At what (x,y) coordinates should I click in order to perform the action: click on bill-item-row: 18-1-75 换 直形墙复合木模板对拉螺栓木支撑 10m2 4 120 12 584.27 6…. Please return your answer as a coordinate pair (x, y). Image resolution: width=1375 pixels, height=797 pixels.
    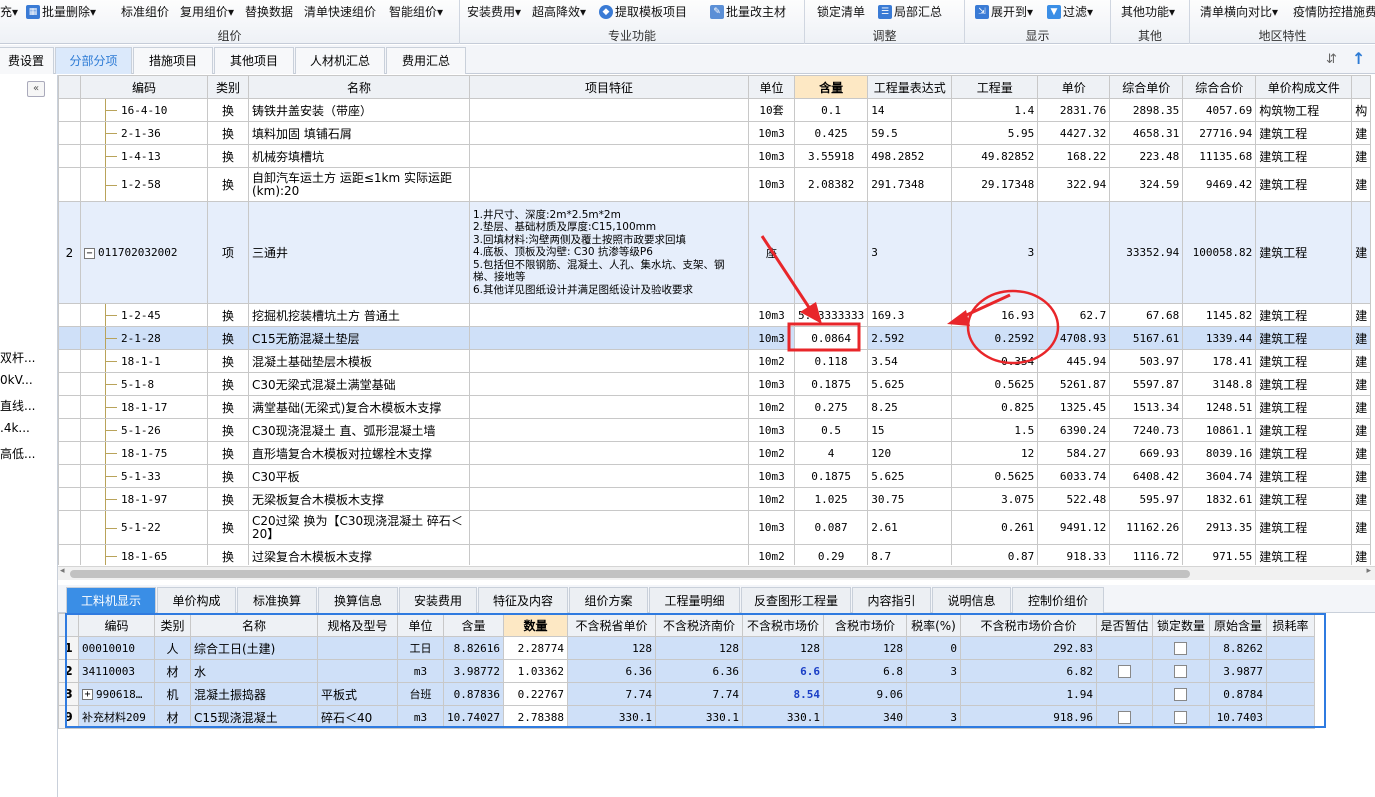
    Looking at the image, I should click on (715, 453).